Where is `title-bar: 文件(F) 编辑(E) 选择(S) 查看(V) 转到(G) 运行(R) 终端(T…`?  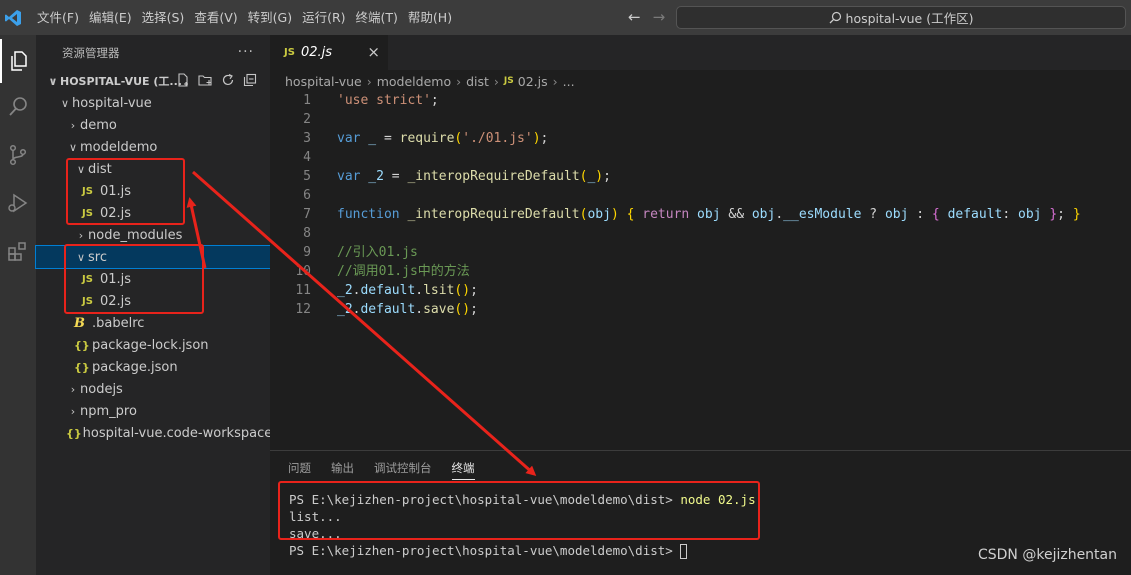
title-bar: 文件(F) 编辑(E) 选择(S) 查看(V) 转到(G) 运行(R) 终端(T… is located at coordinates (565, 17).